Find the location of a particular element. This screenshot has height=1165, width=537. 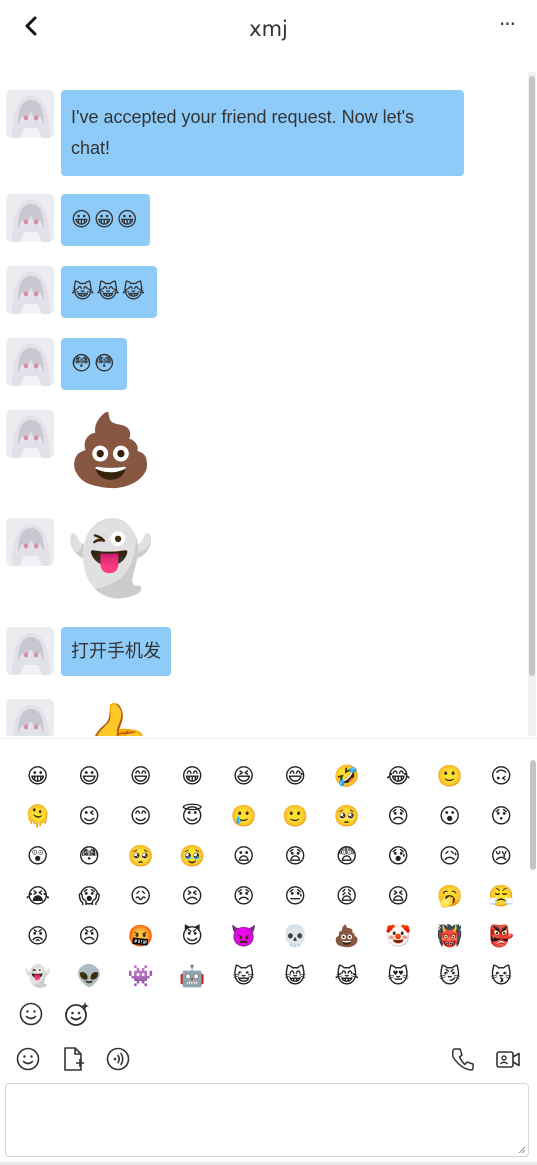

emoji-option: 😁 is located at coordinates (193, 776).